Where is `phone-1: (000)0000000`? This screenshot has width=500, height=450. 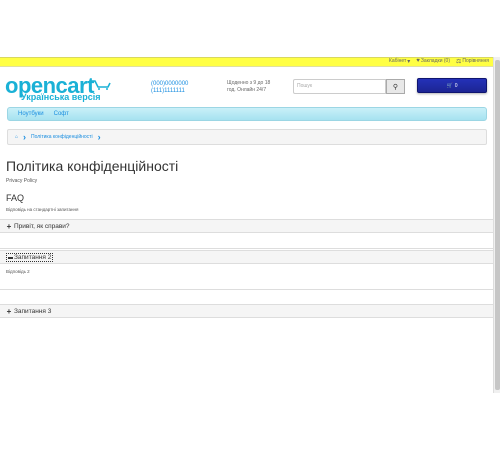 phone-1: (000)0000000 is located at coordinates (169, 84).